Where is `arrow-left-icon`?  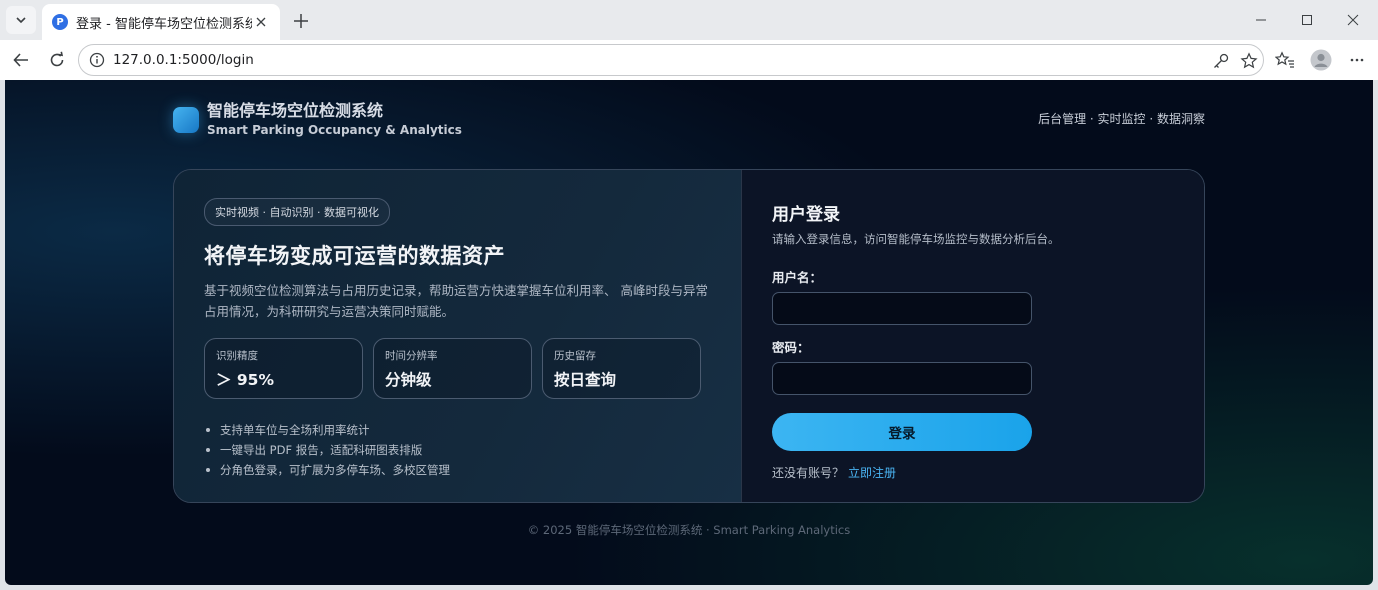
arrow-left-icon is located at coordinates (20, 60).